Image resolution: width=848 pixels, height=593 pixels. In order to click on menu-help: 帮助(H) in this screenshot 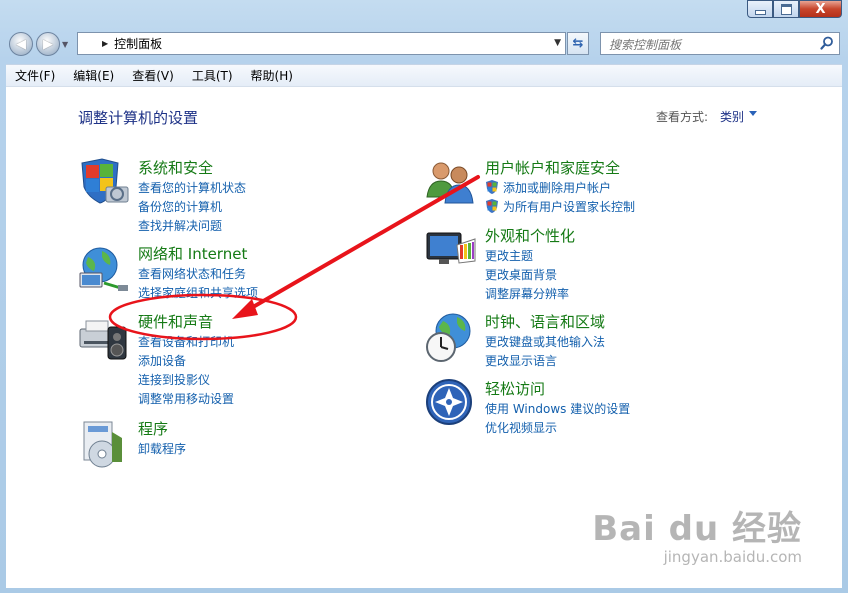, I will do `click(272, 76)`.